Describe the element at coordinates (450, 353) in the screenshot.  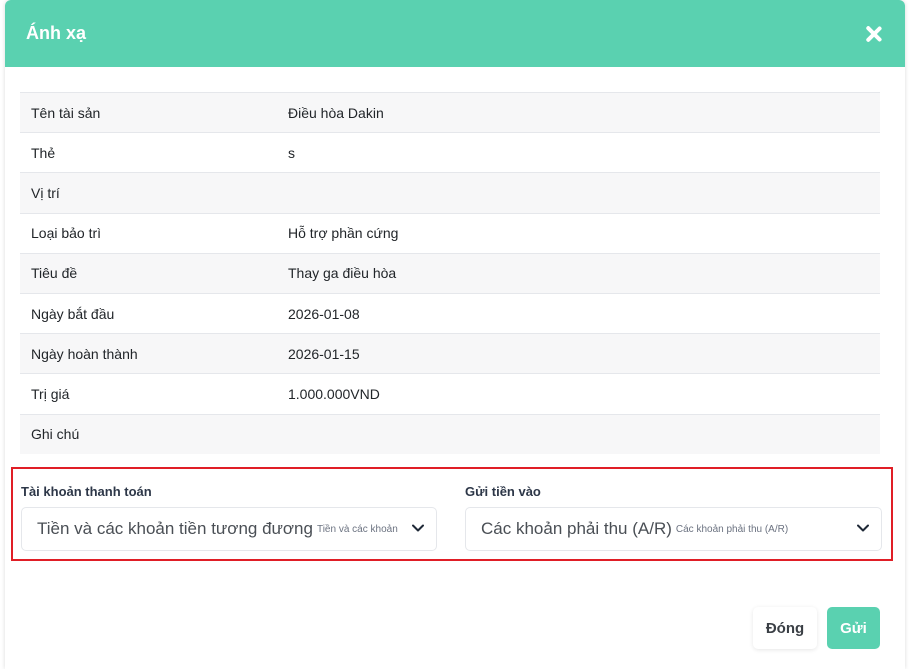
I see `table-row: Ngày hoàn thành 2026-01-15` at that location.